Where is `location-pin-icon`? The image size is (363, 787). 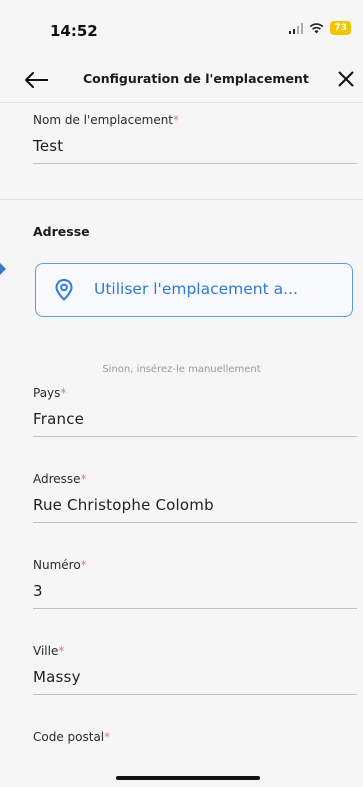
location-pin-icon is located at coordinates (64, 291).